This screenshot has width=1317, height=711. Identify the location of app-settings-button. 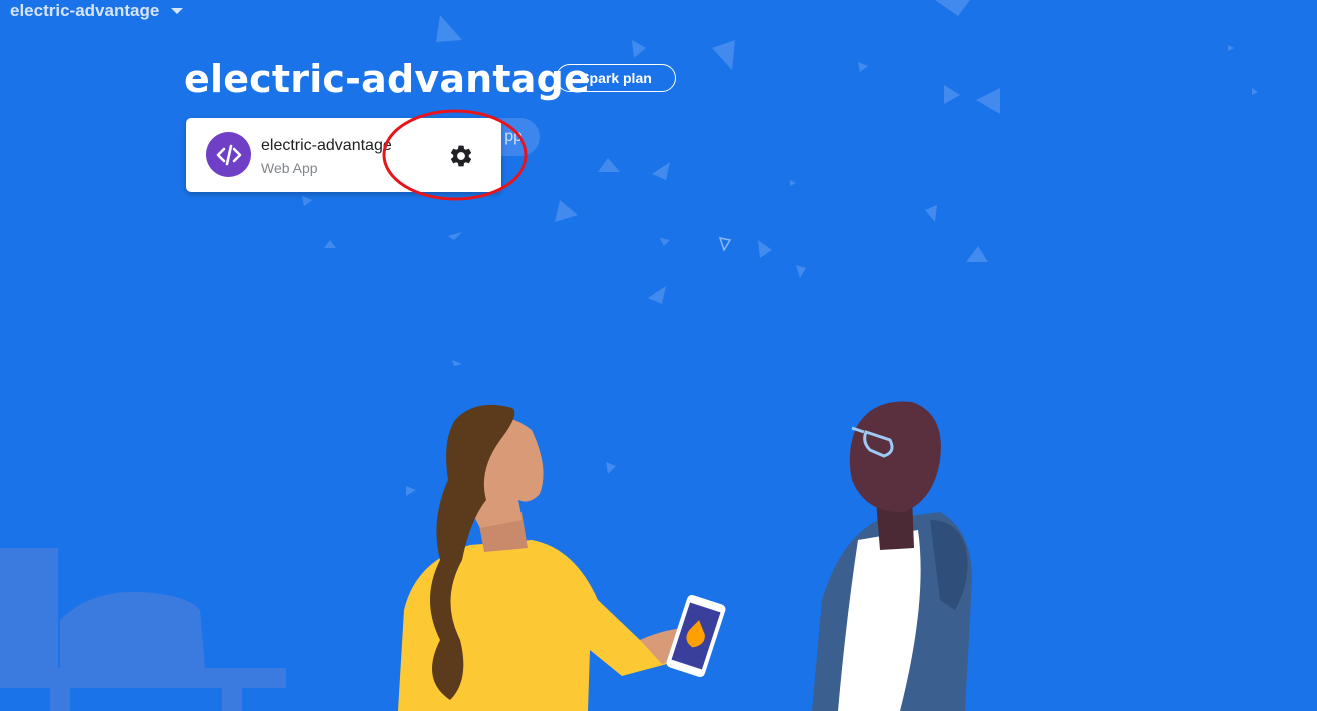
(461, 156).